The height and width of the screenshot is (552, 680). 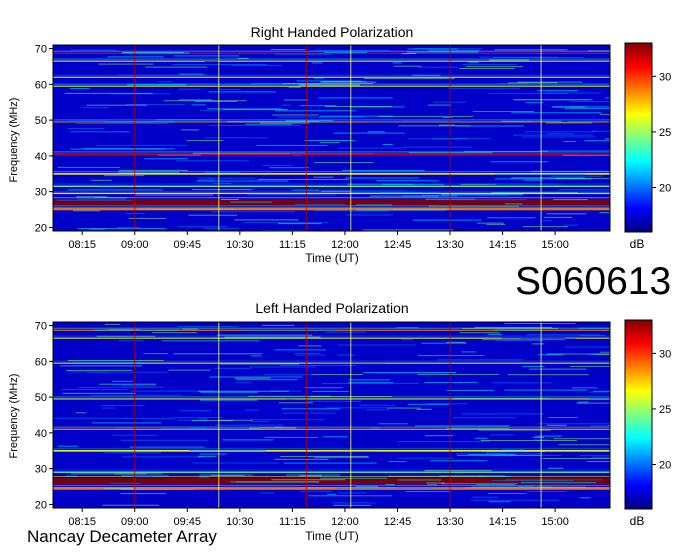 I want to click on y-tick-label: 20, so click(x=41, y=228).